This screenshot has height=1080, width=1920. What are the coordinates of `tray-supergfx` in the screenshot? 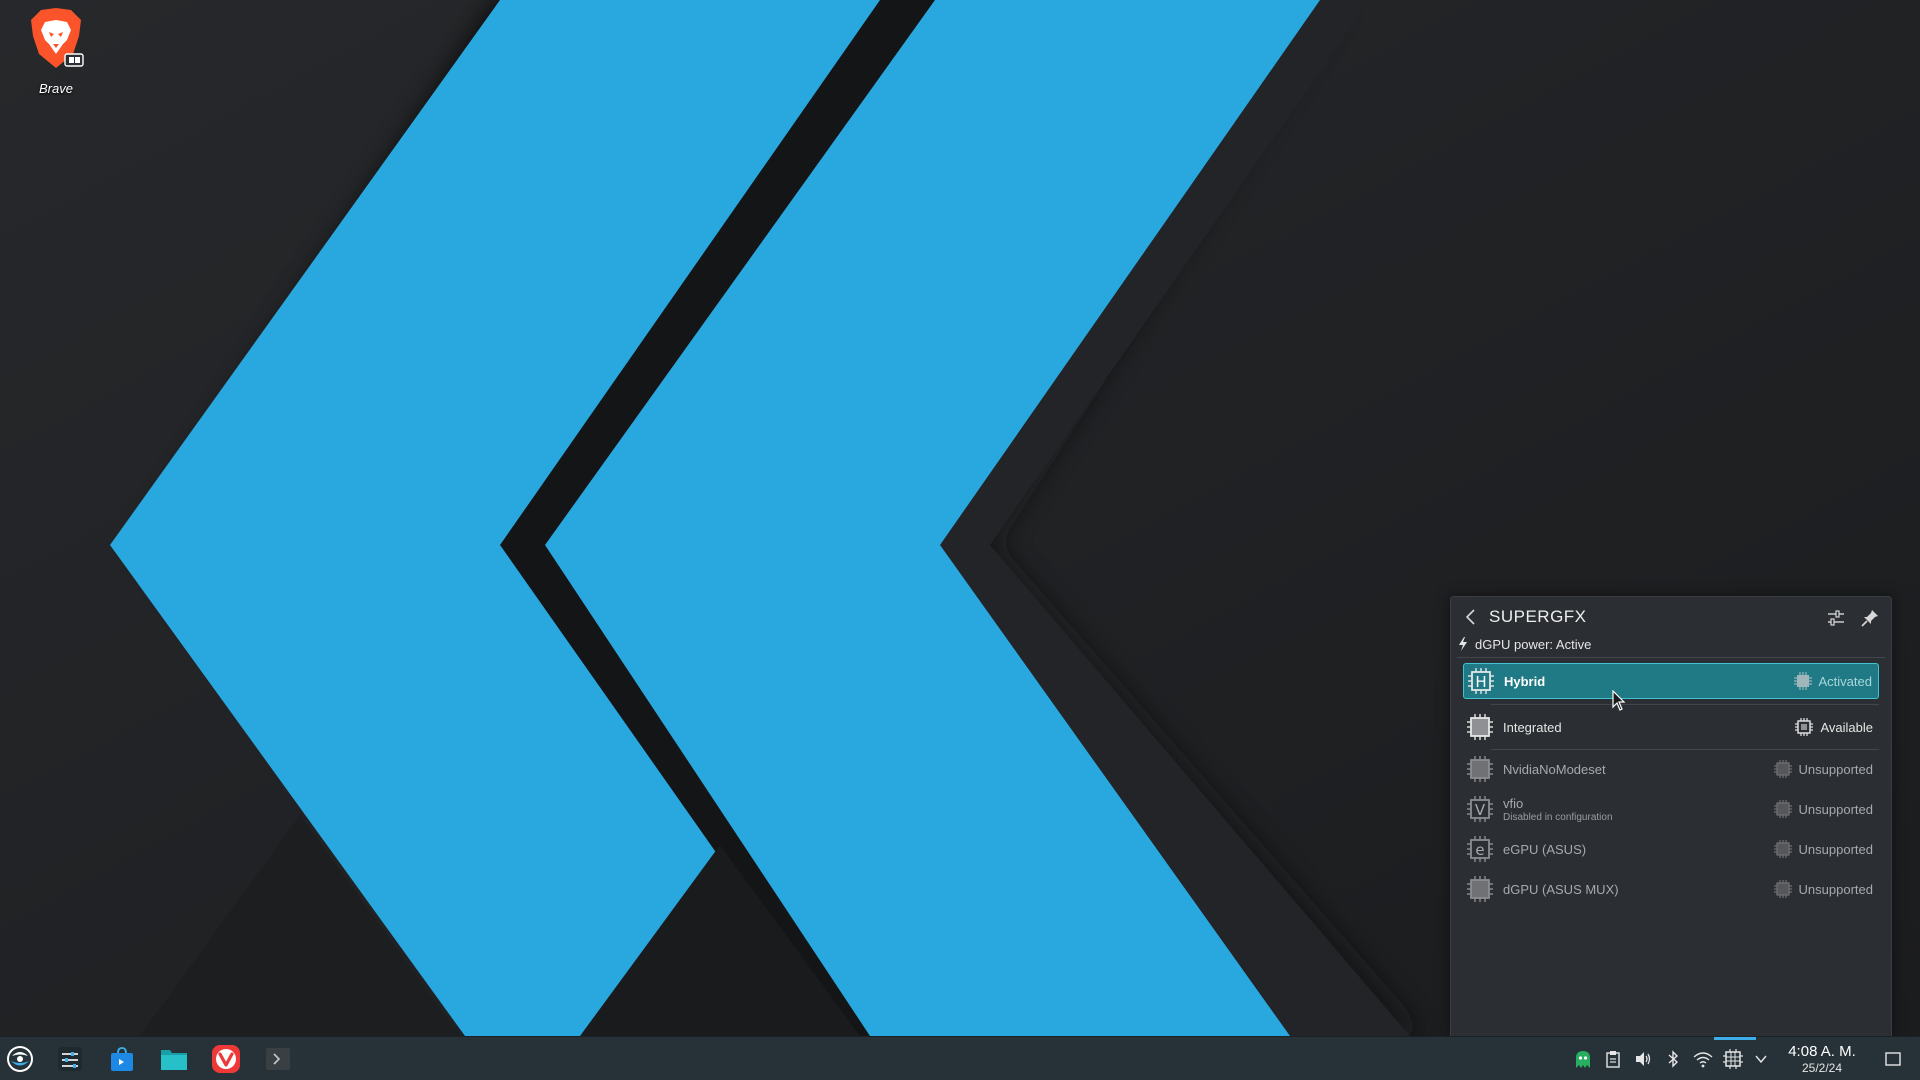 It's located at (1733, 1059).